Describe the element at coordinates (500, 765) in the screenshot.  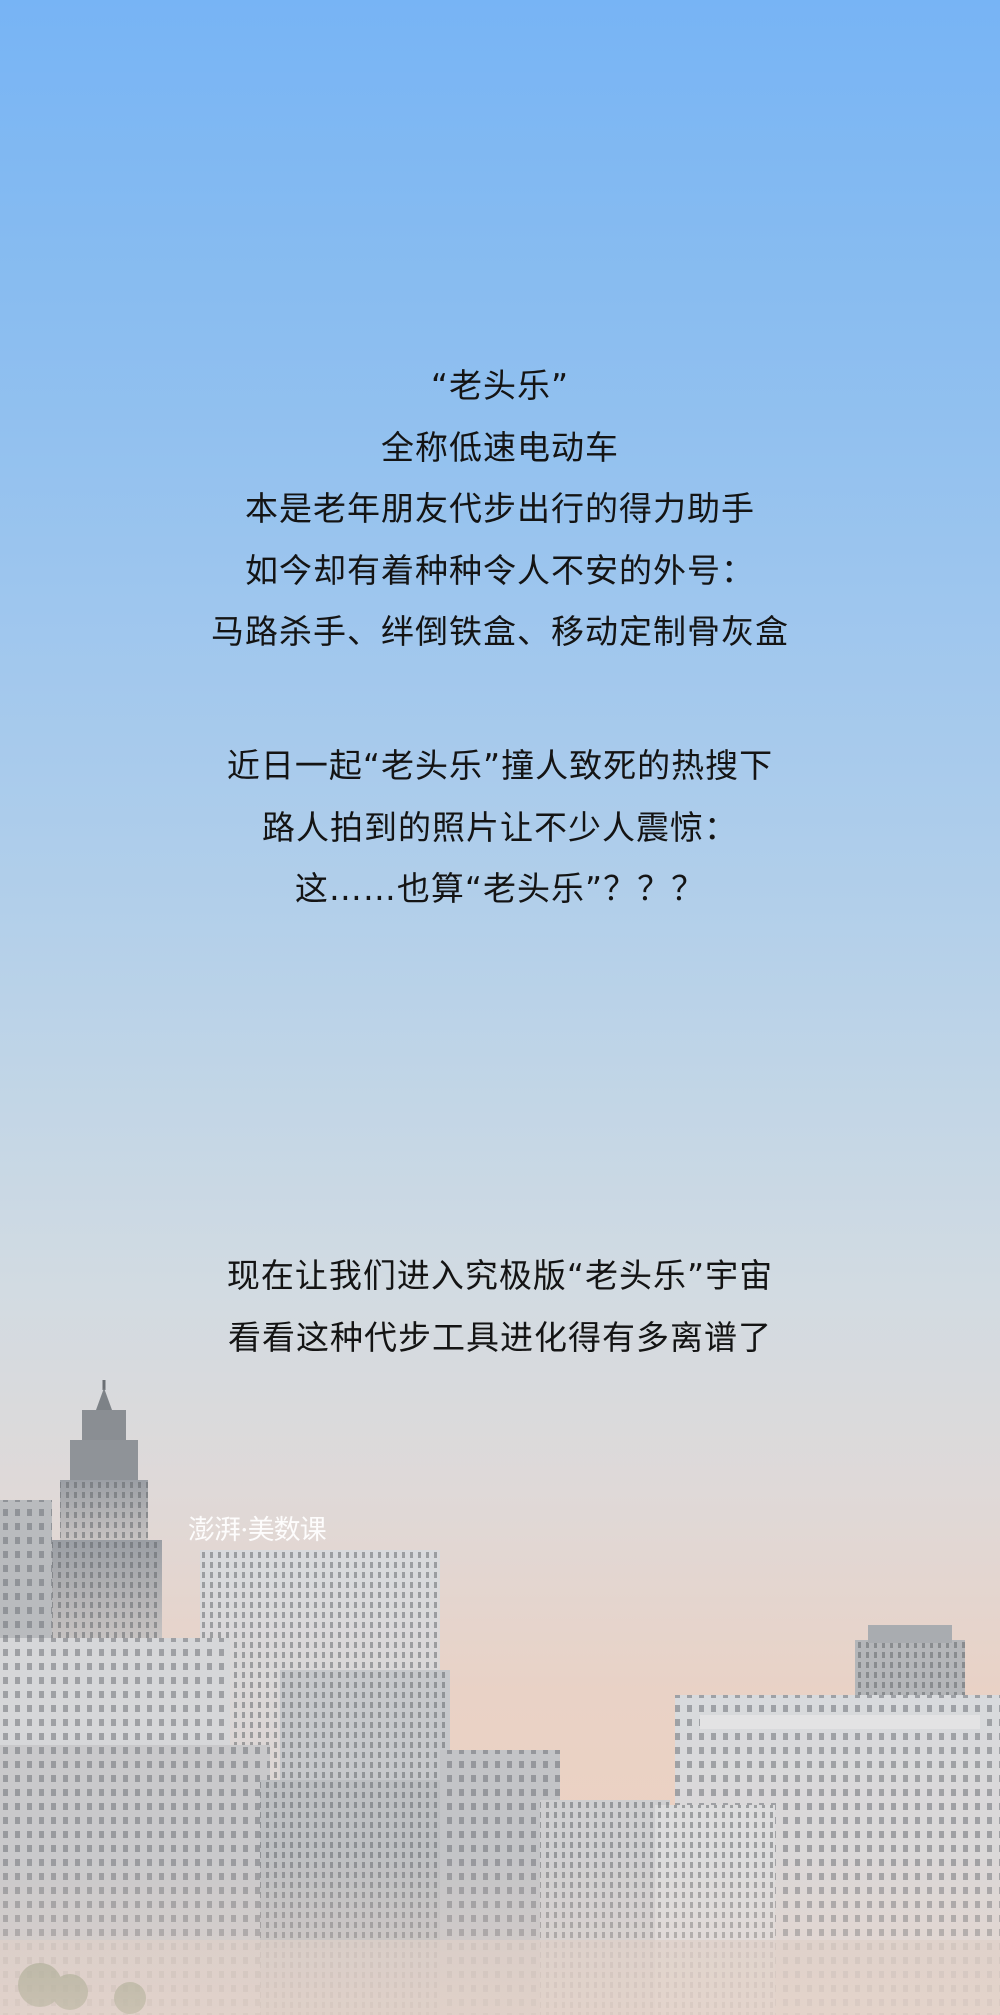
I see `news-line: 近日一起“老头乐”撞人致死的热搜下` at that location.